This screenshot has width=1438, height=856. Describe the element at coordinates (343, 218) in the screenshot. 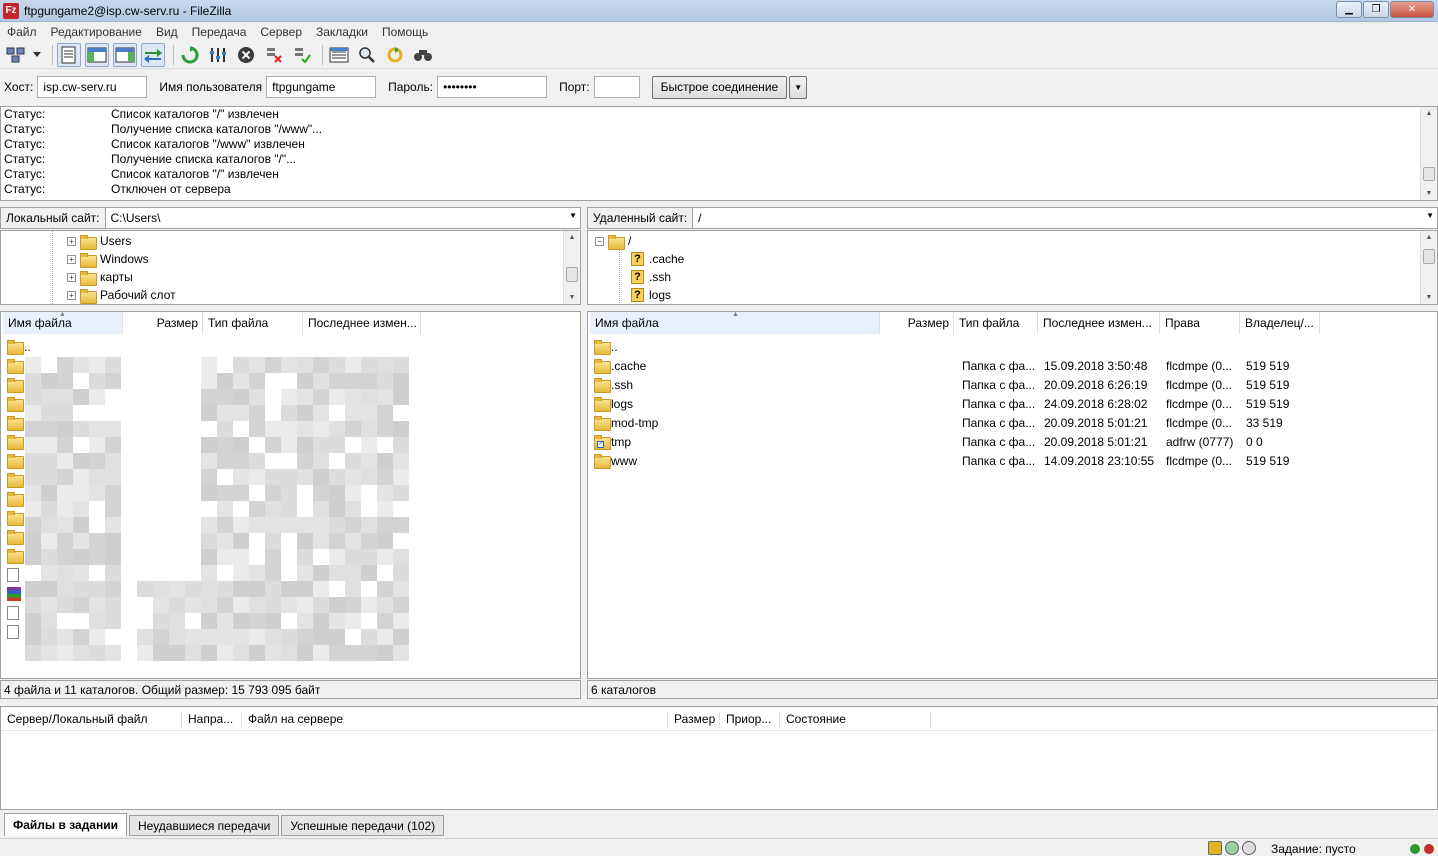

I see `local-path-combobox: C:\Users\ ▼` at that location.